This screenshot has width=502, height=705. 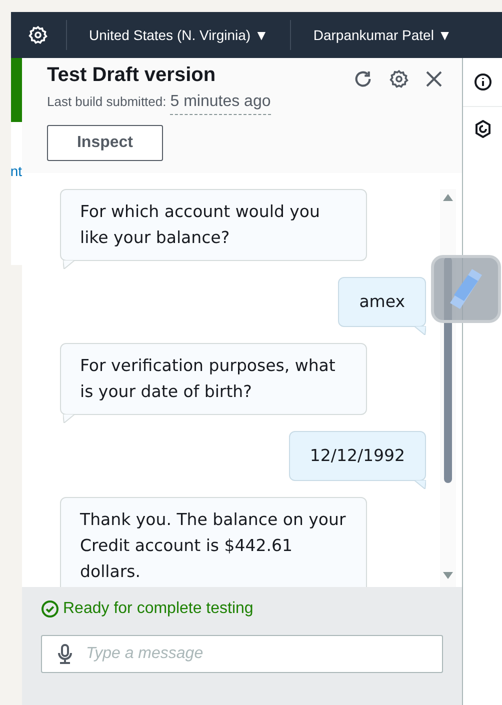 What do you see at coordinates (16, 90) in the screenshot?
I see `status-bar-strip` at bounding box center [16, 90].